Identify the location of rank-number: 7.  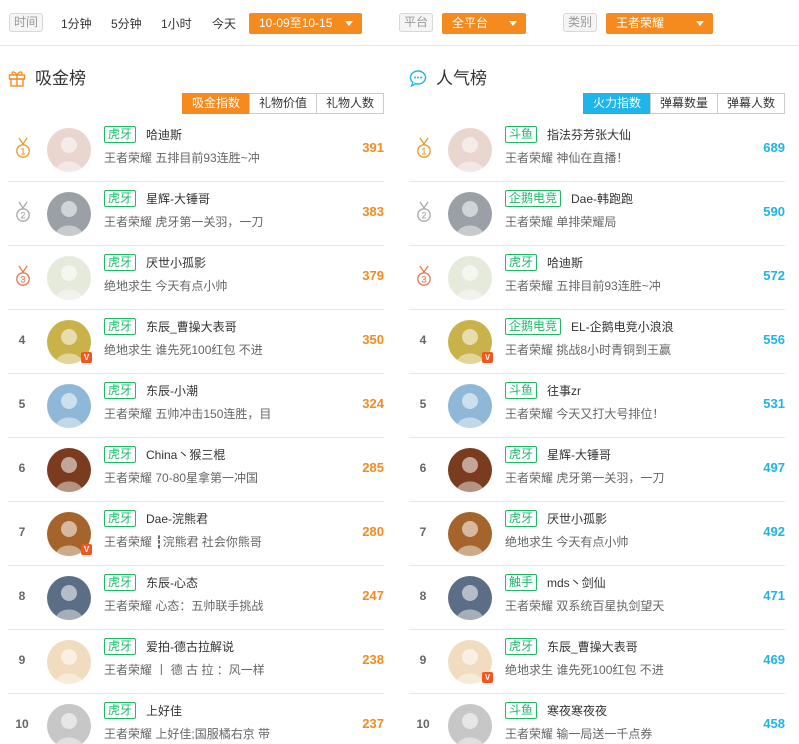
(423, 532).